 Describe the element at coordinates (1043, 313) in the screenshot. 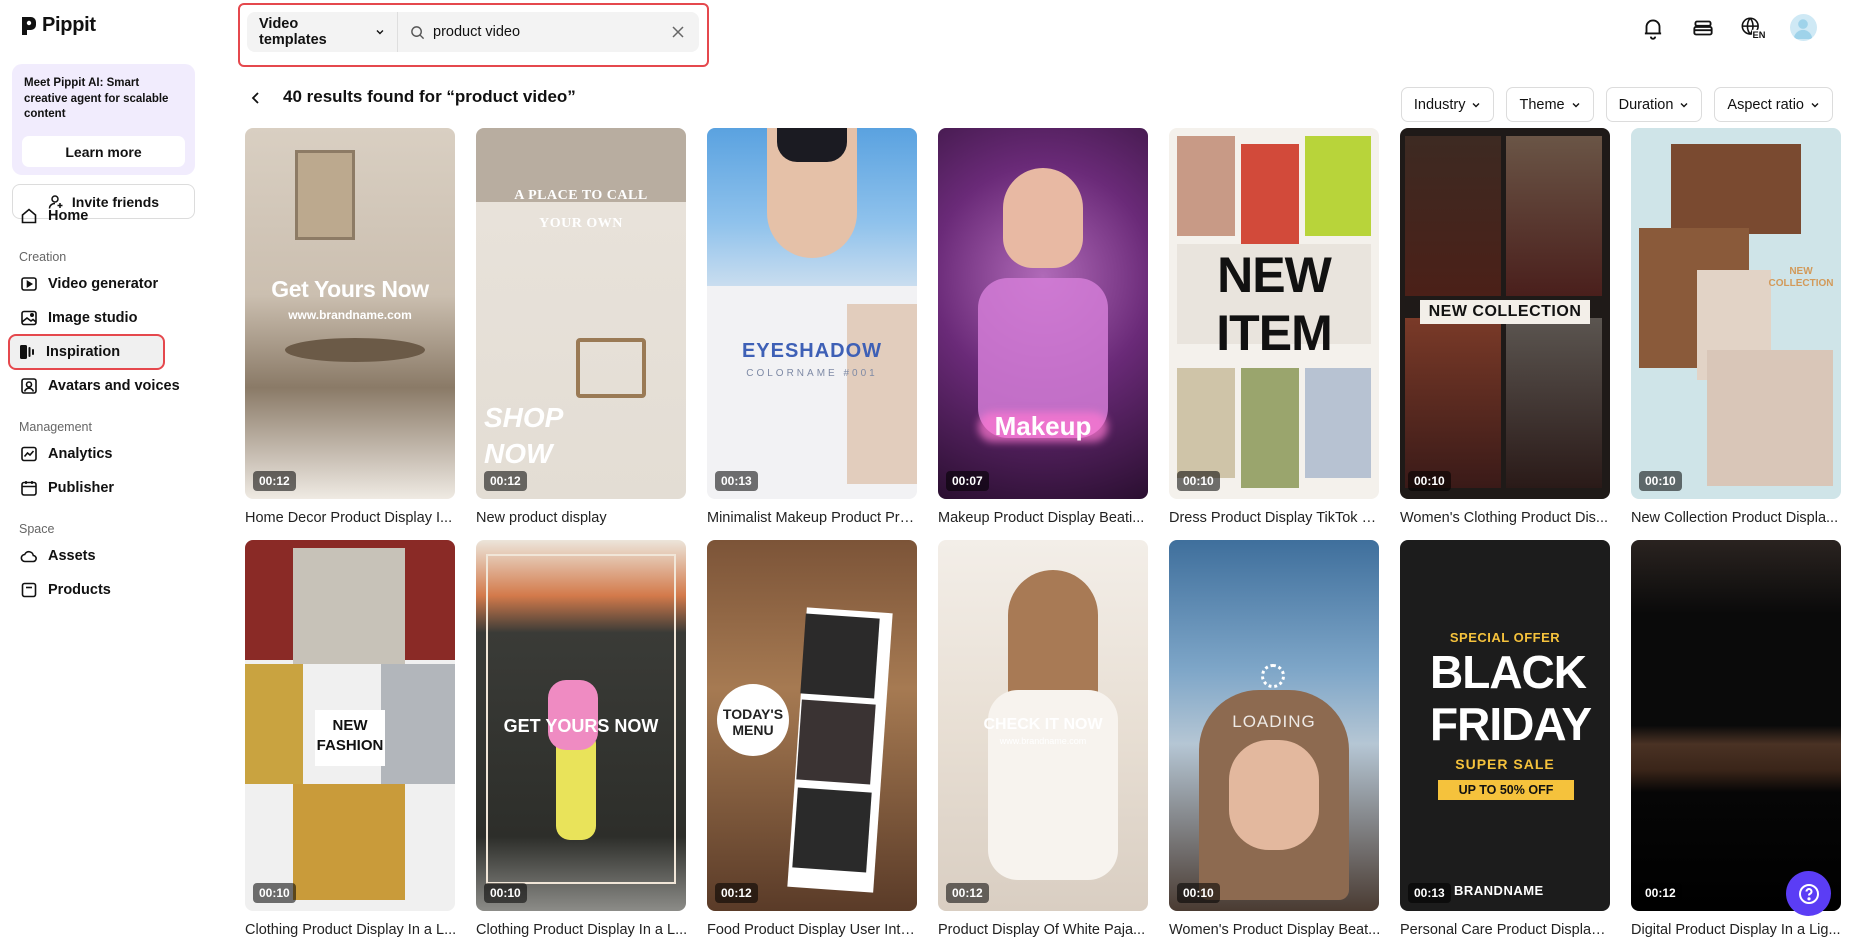

I see `template-thumbnail: Makeup 00:07` at that location.